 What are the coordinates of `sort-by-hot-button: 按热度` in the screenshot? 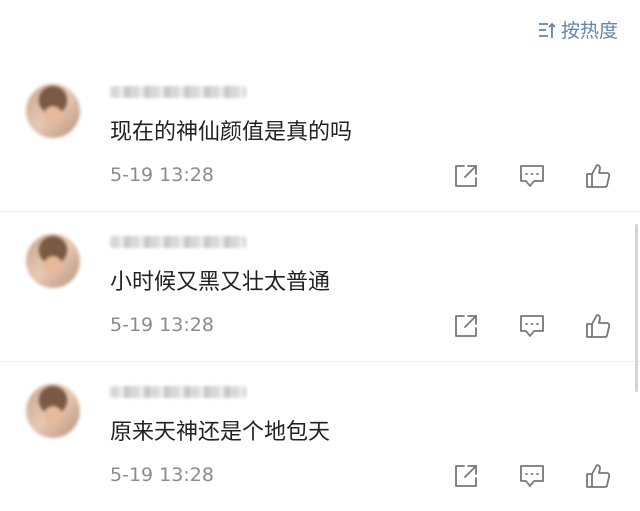 It's located at (577, 29).